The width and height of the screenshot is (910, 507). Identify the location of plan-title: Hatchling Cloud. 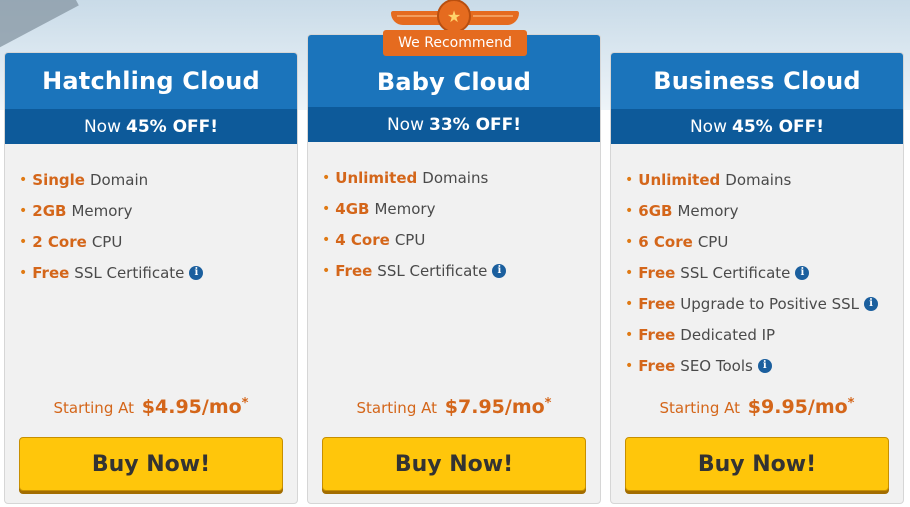
(151, 81).